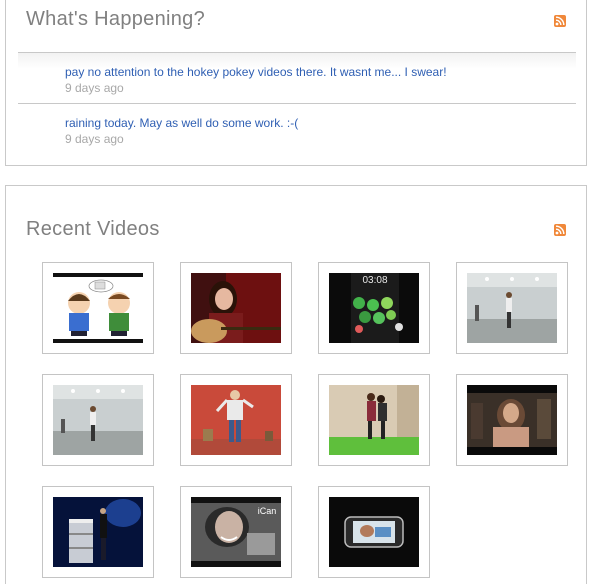 The image size is (597, 584). I want to click on guitar-player-thumbnail, so click(236, 308).